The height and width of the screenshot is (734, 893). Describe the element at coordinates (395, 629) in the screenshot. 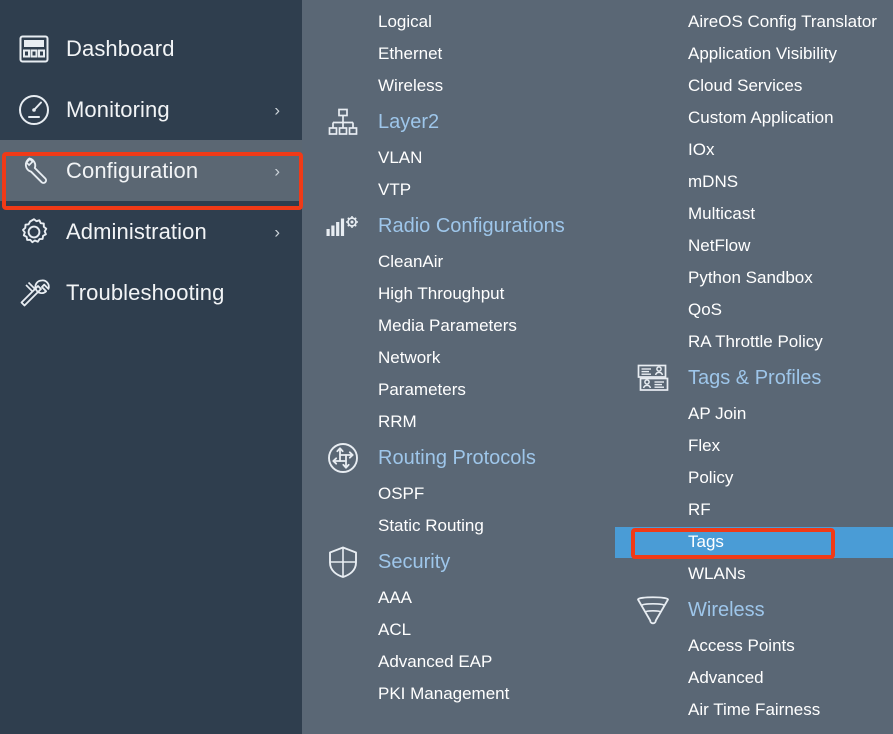

I see `flyout-item-label: ACL` at that location.